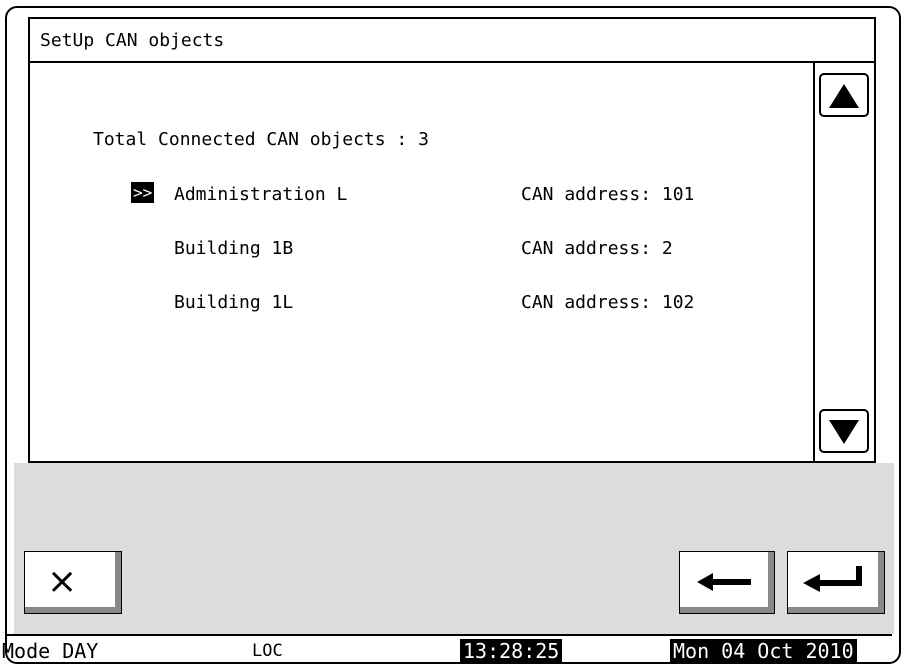  I want to click on object-name: Building 1B, so click(234, 248).